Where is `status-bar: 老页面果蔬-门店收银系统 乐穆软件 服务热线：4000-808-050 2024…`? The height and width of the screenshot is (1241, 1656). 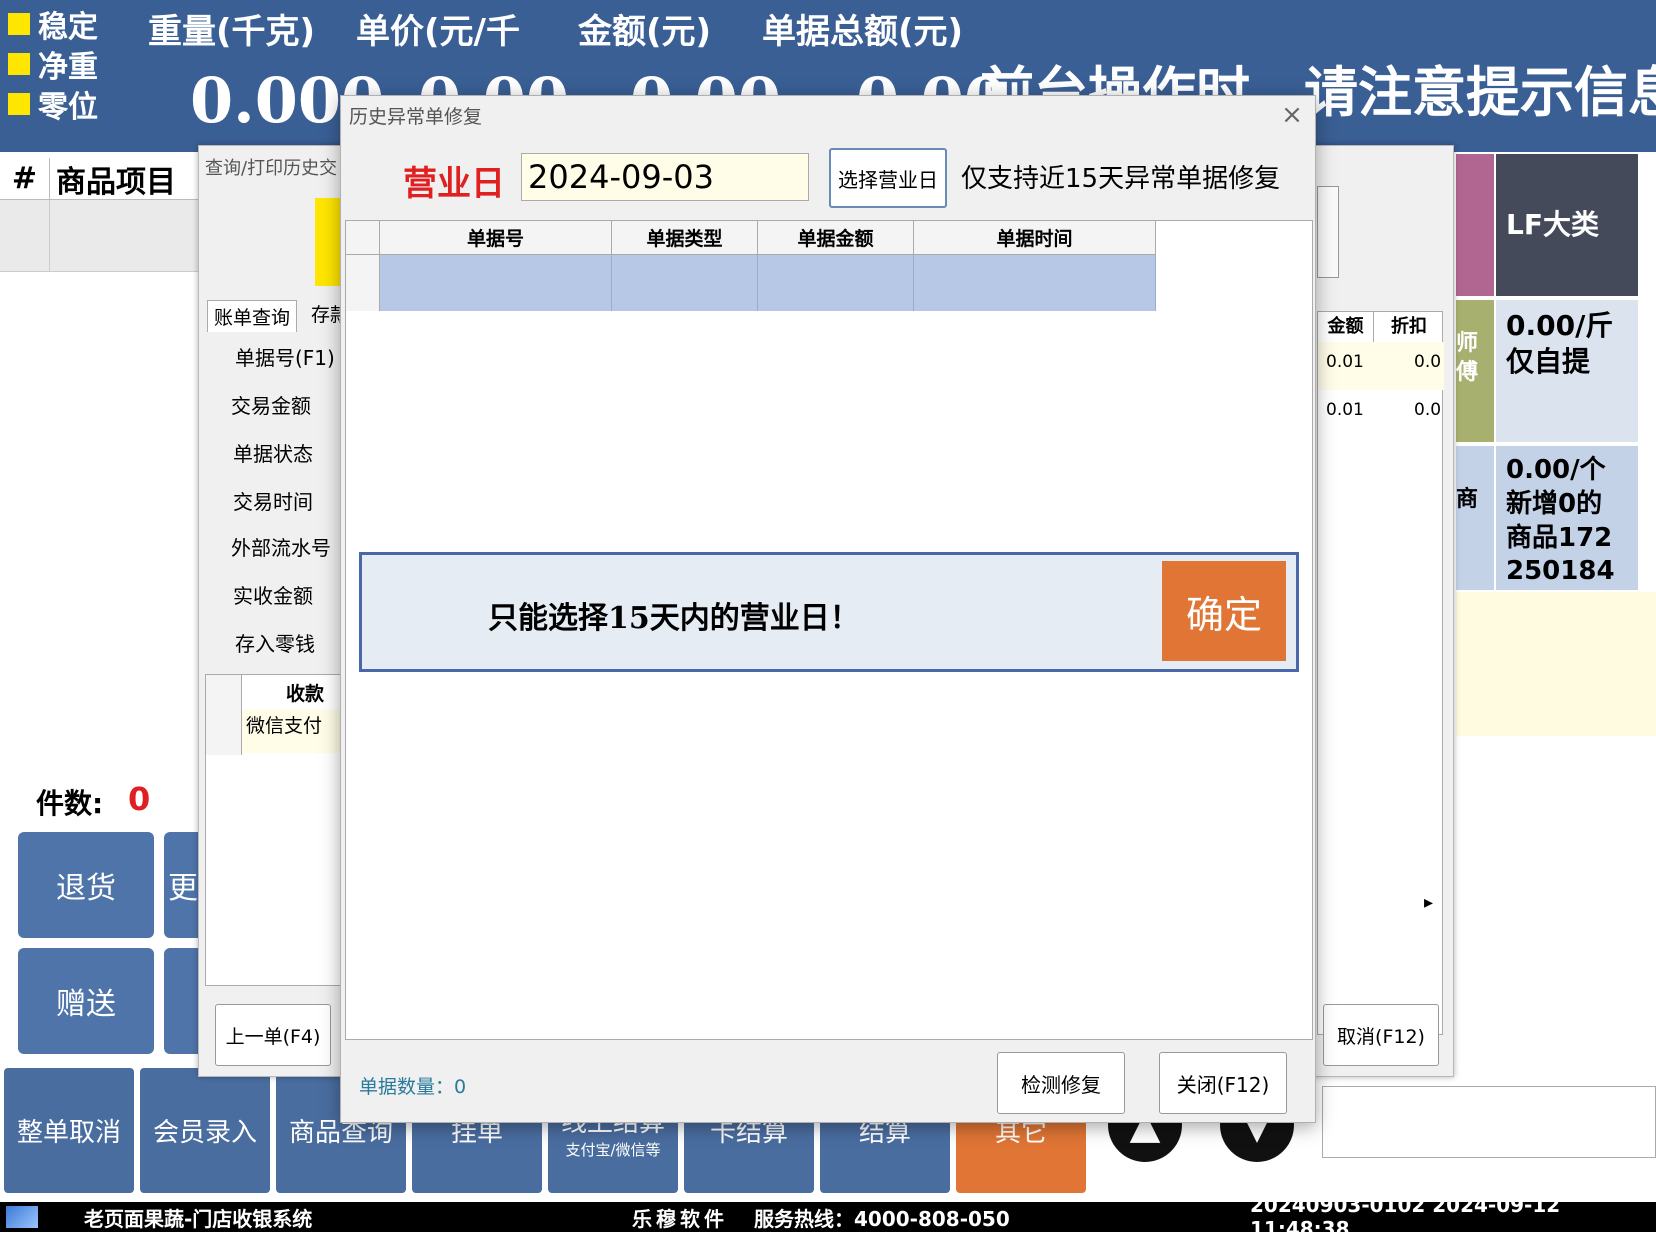
status-bar: 老页面果蔬-门店收银系统 乐穆软件 服务热线：4000-808-050 2024… is located at coordinates (828, 1217).